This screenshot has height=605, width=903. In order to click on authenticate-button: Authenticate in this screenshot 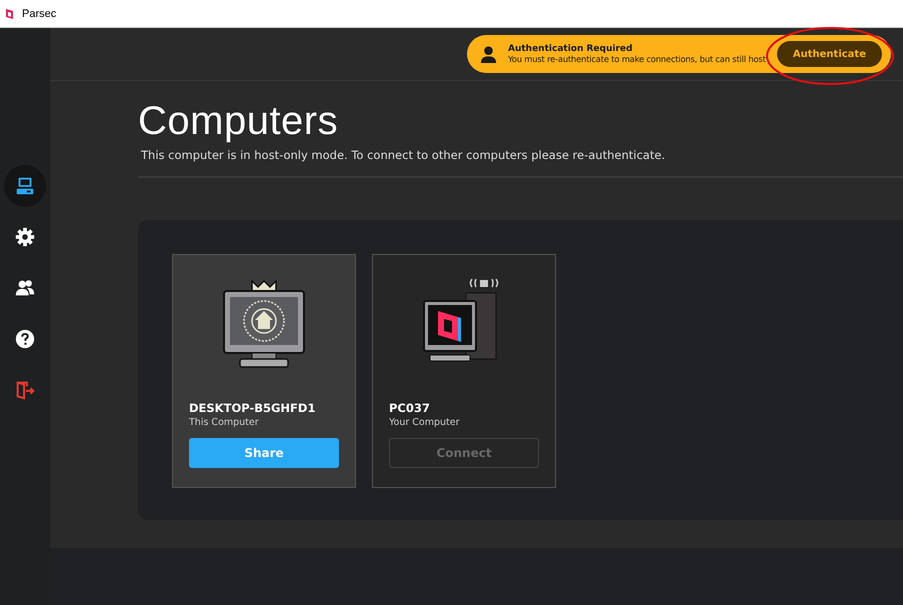, I will do `click(829, 54)`.